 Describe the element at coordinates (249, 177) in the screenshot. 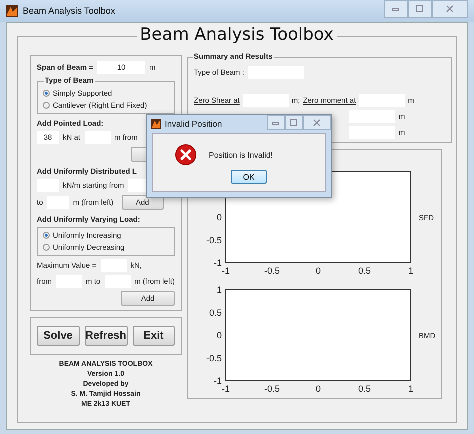

I see `ok-button: OK` at that location.